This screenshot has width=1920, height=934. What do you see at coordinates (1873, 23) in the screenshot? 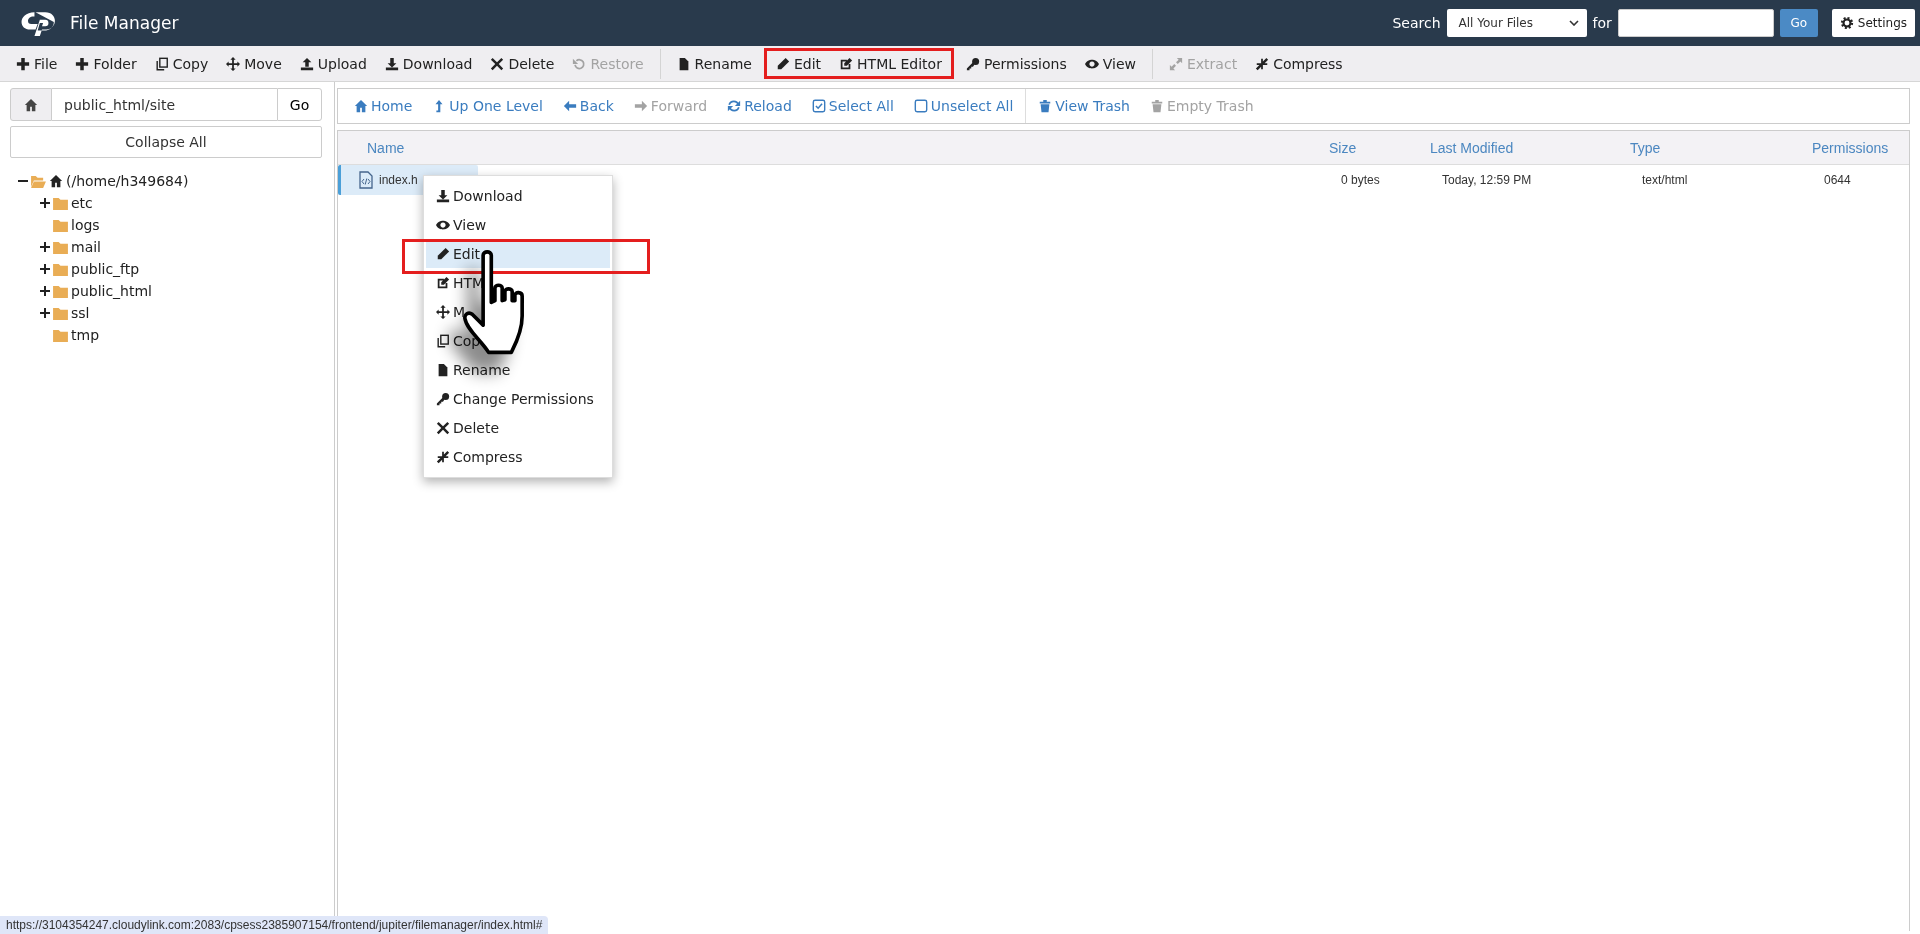
I see `settings-button: Settings` at bounding box center [1873, 23].